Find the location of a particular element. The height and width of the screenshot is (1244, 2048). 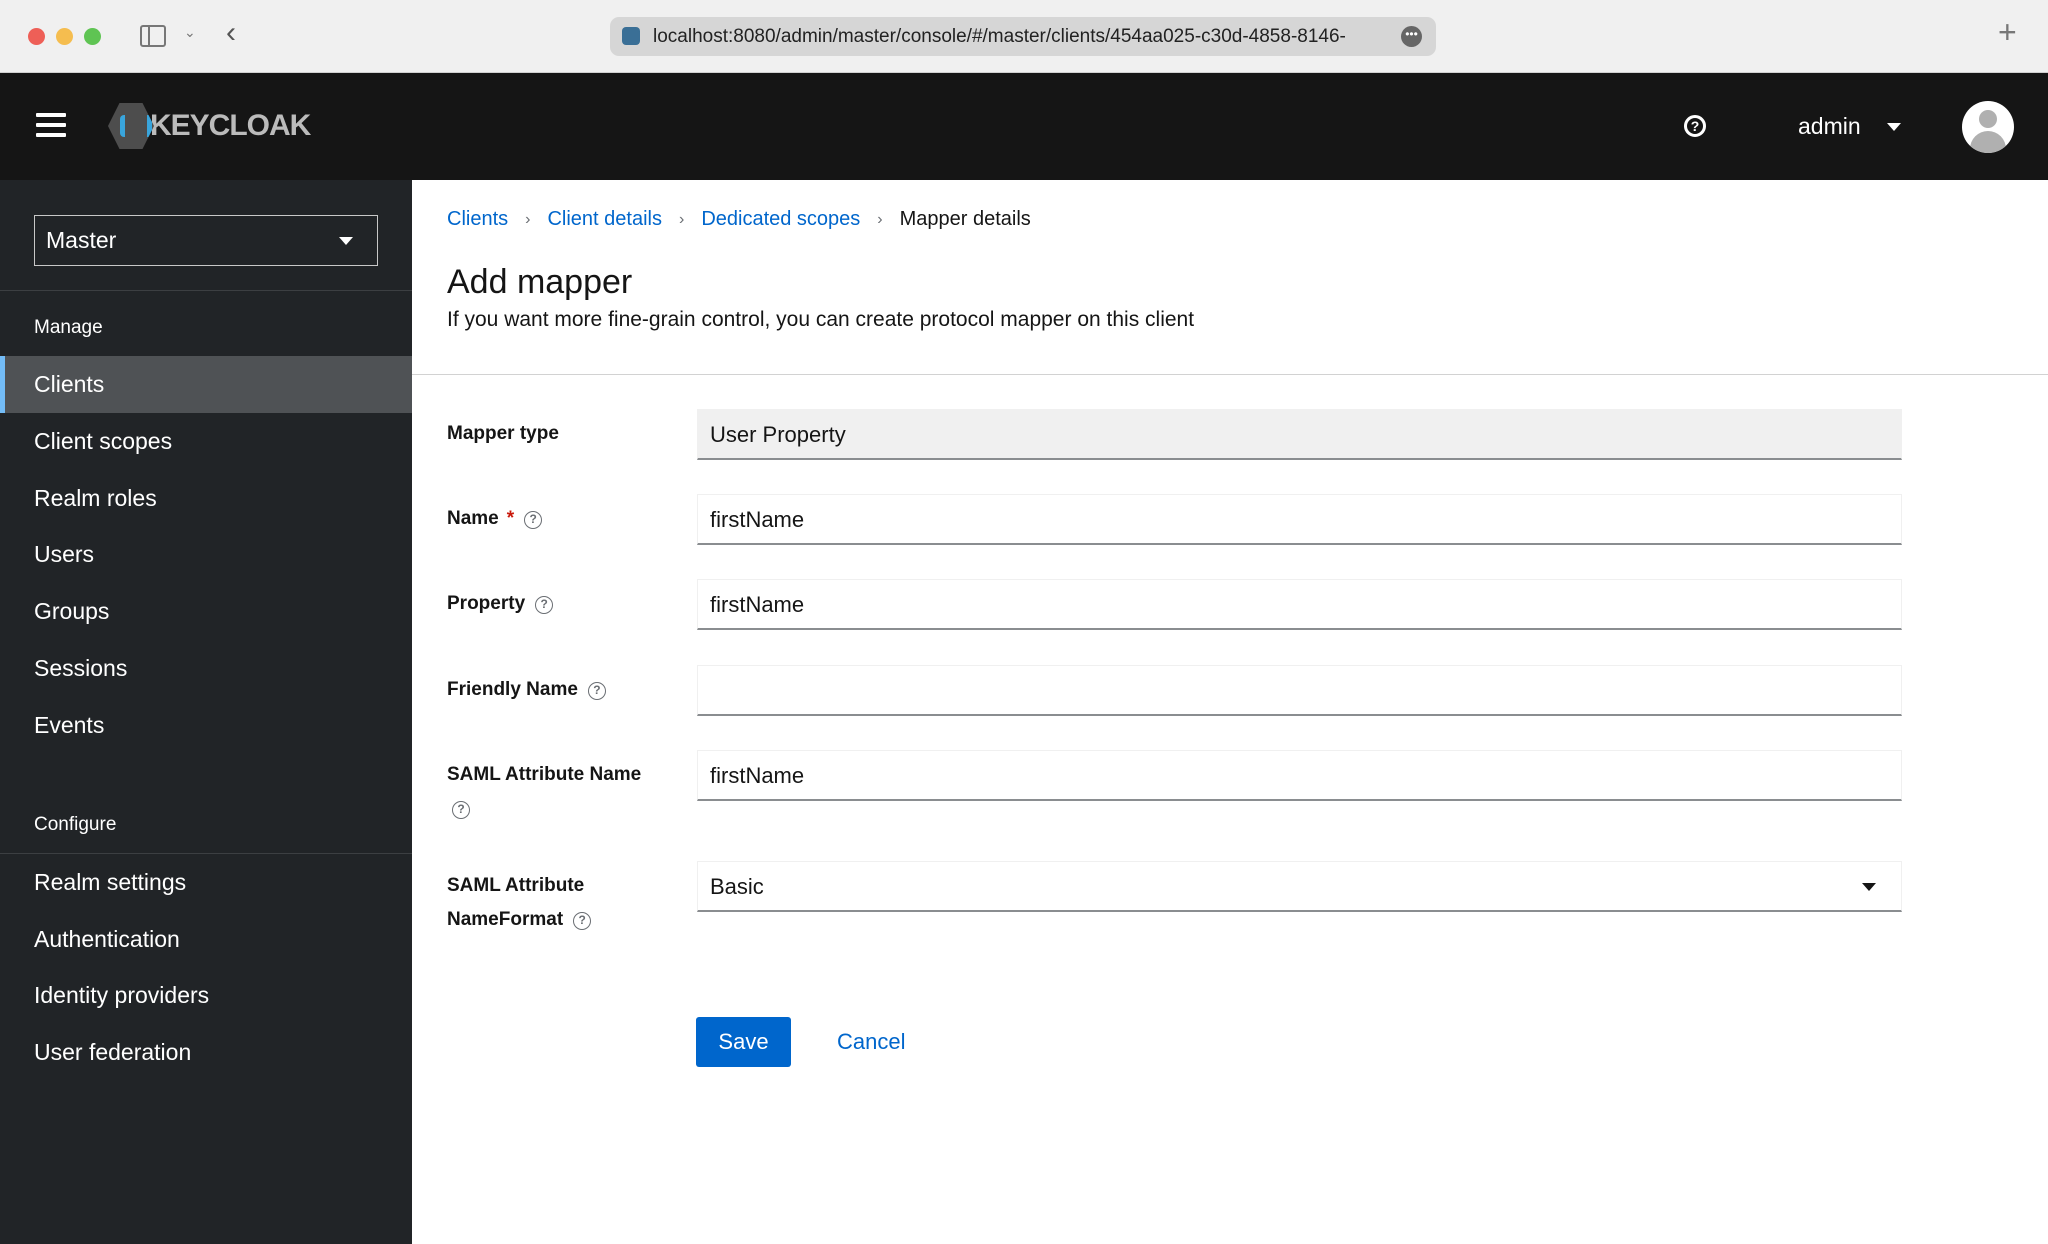

save-button: Save is located at coordinates (743, 1042).